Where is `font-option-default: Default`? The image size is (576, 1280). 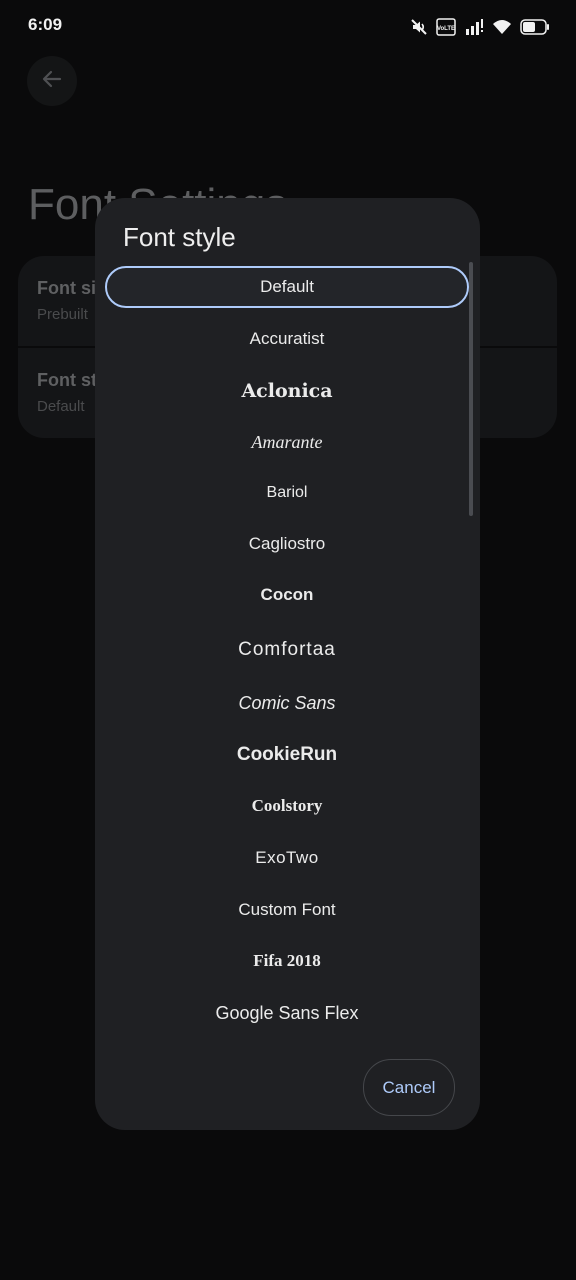 font-option-default: Default is located at coordinates (287, 287).